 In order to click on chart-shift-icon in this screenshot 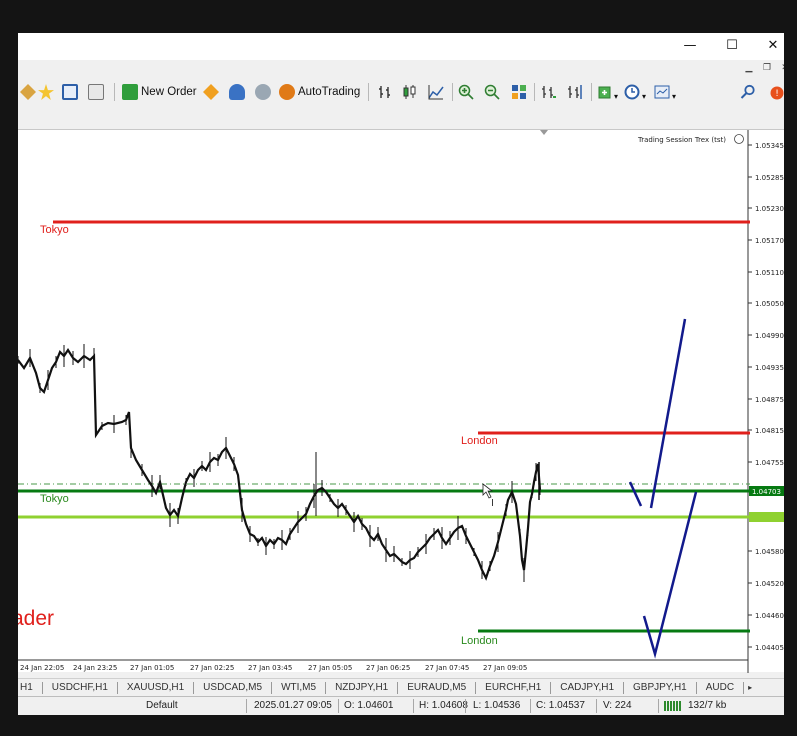, I will do `click(575, 92)`.